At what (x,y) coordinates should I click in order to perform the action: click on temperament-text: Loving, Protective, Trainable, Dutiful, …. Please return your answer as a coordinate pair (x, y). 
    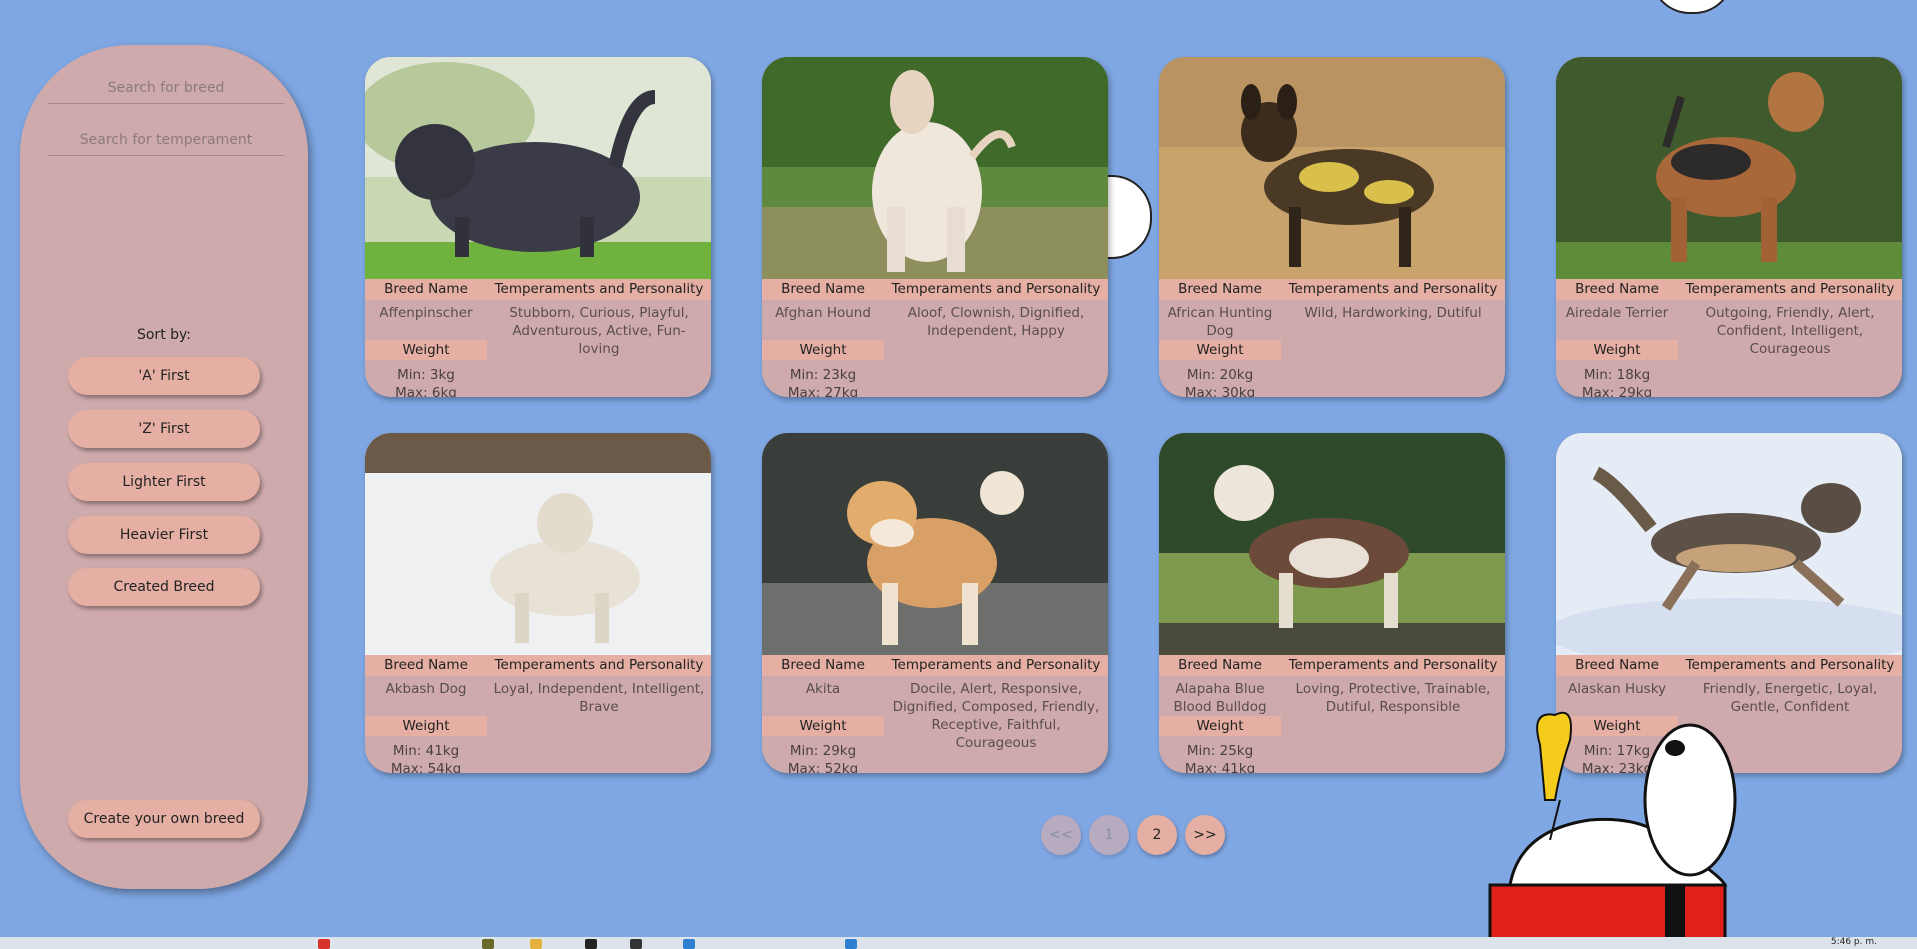
    Looking at the image, I should click on (1393, 698).